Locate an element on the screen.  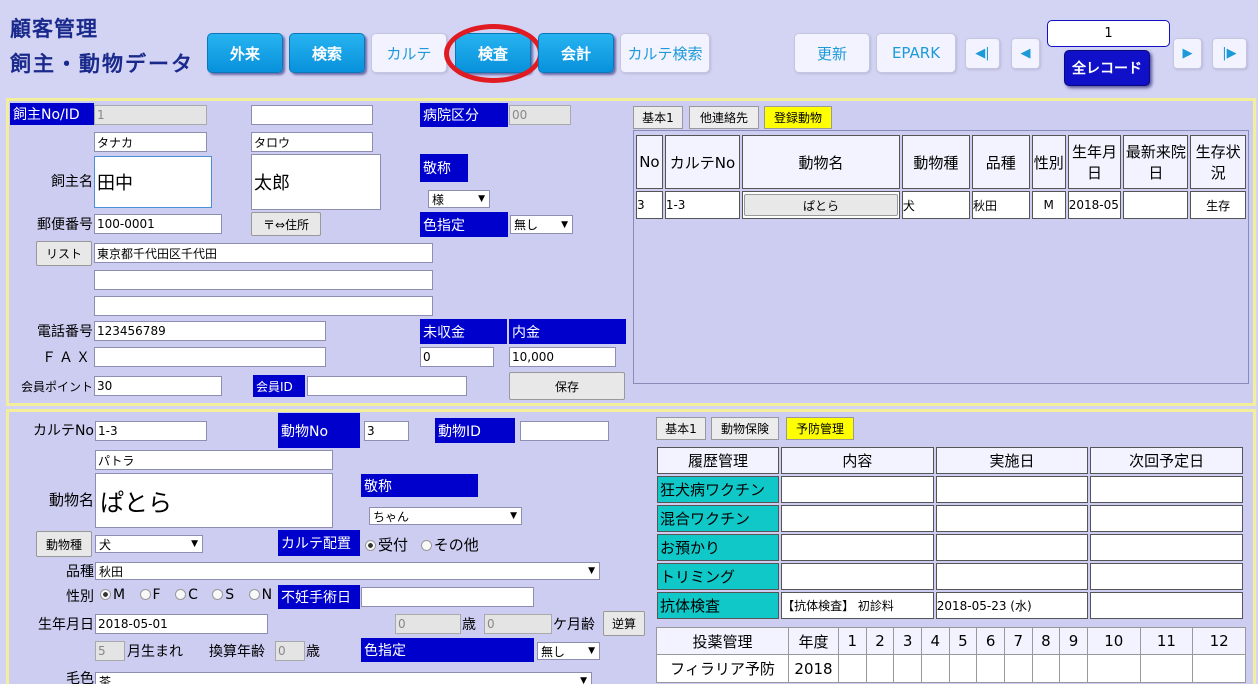
owner-last-name-field: 田中 is located at coordinates (153, 182).